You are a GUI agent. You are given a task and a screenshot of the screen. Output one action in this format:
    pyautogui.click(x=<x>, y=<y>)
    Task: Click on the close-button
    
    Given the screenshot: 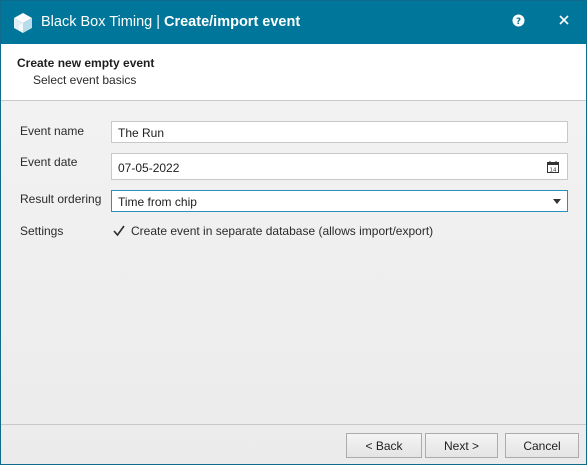 What is the action you would take?
    pyautogui.click(x=564, y=20)
    